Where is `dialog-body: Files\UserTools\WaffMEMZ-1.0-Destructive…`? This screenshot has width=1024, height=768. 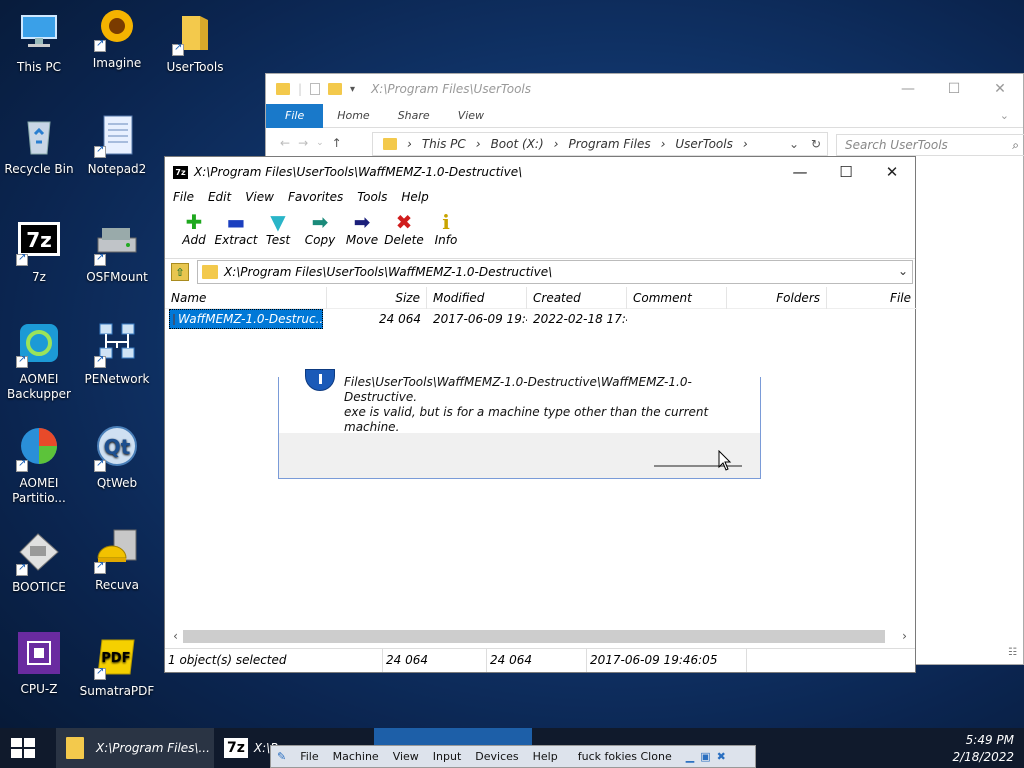
dialog-body: Files\UserTools\WaffMEMZ-1.0-Destructive… is located at coordinates (519, 401).